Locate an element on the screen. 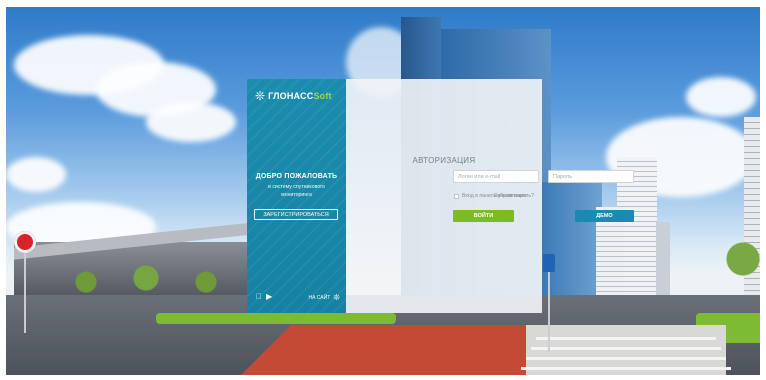 The image size is (766, 380). login-button: ВОЙТИ is located at coordinates (483, 216).